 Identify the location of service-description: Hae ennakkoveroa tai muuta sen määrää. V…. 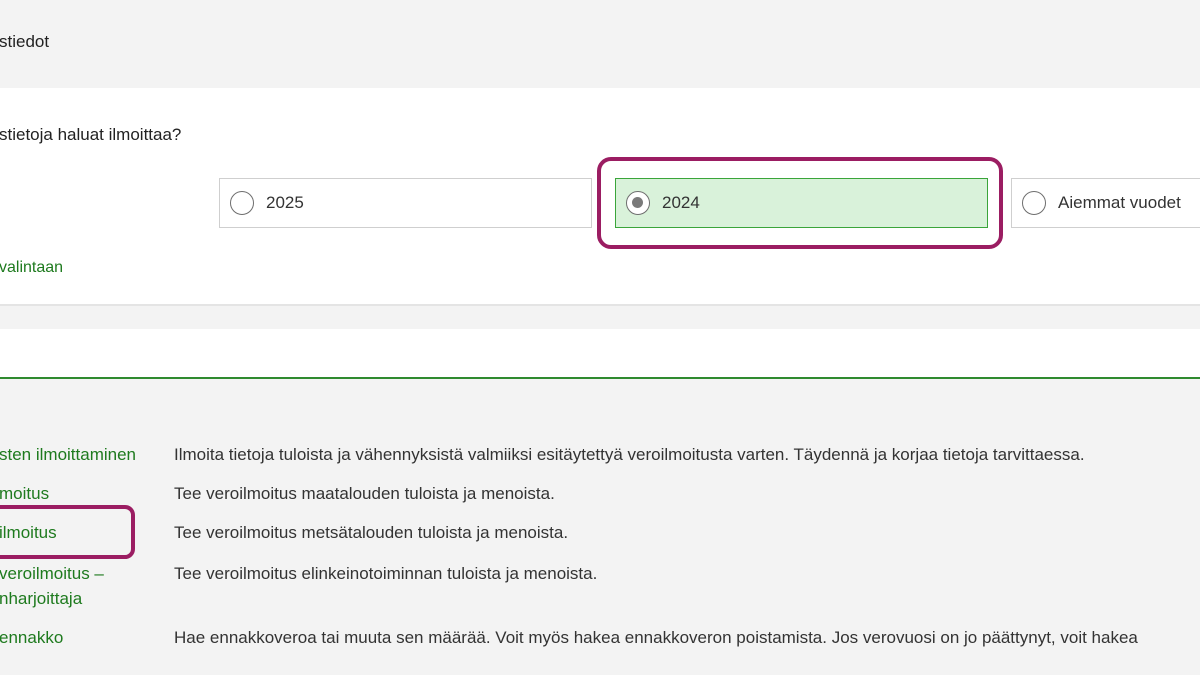
(656, 637).